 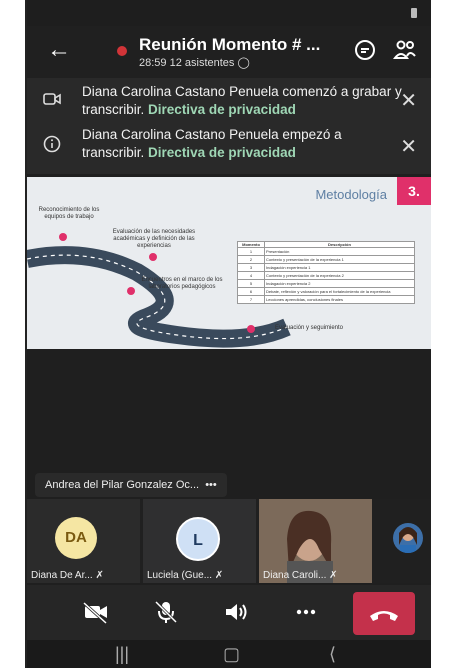 I want to click on shield-icon: ◯, so click(x=243, y=63).